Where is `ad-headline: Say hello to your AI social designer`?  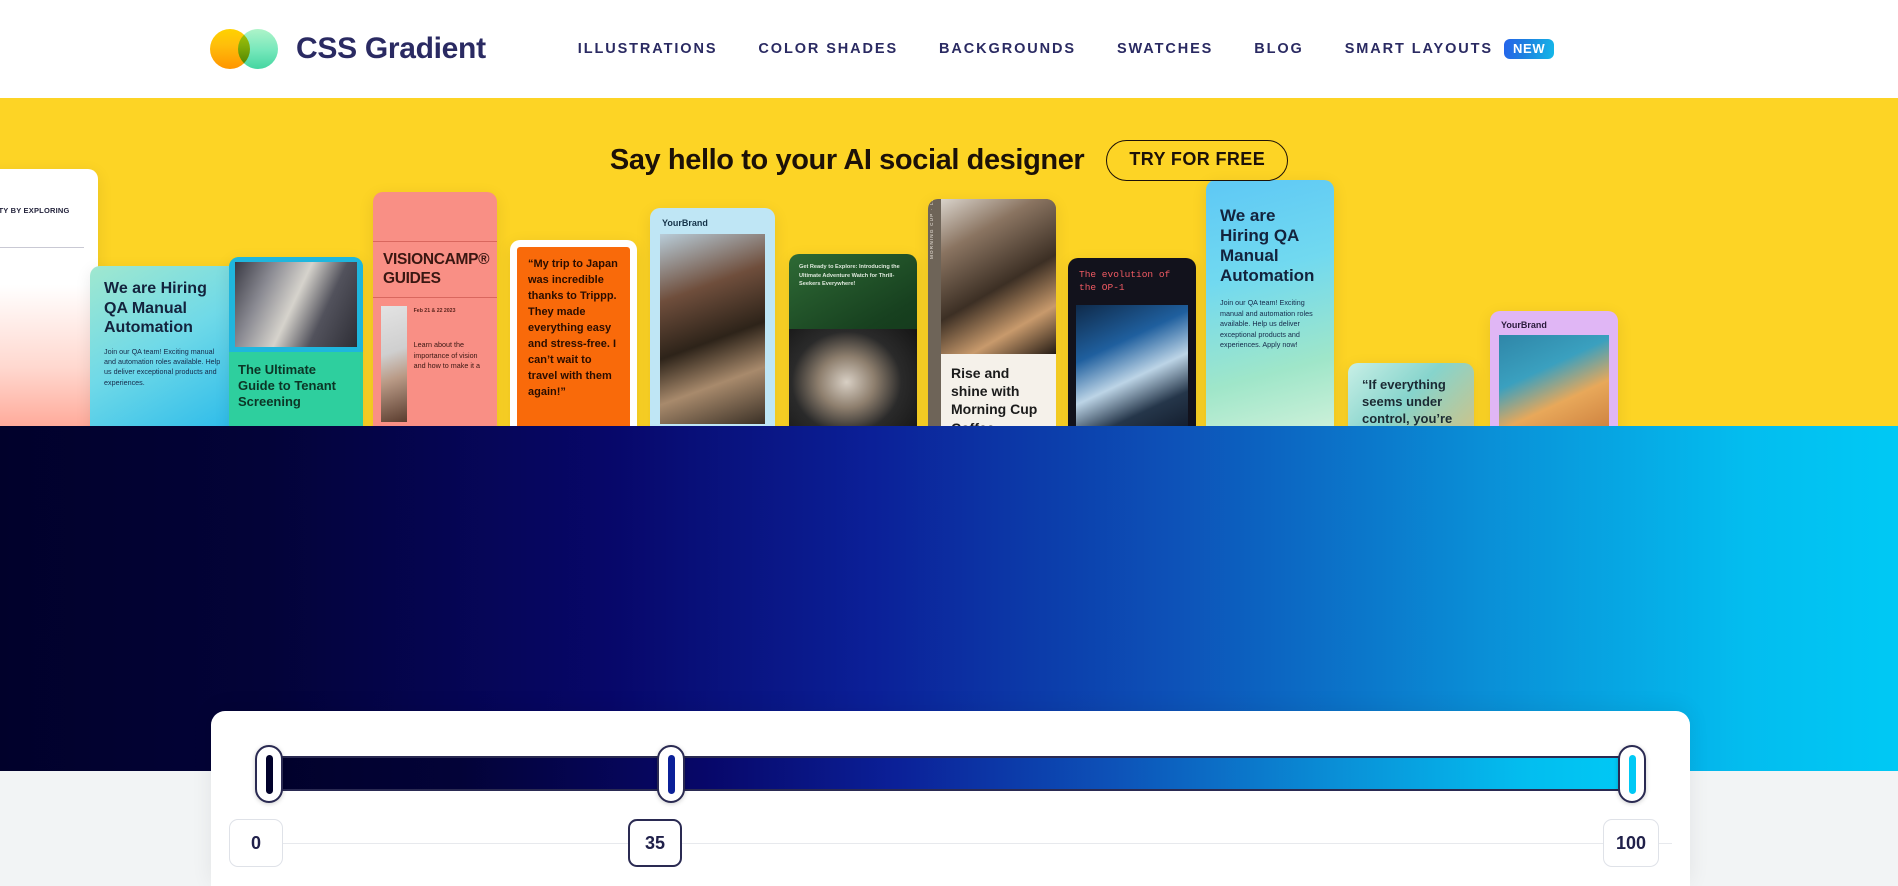 ad-headline: Say hello to your AI social designer is located at coordinates (847, 160).